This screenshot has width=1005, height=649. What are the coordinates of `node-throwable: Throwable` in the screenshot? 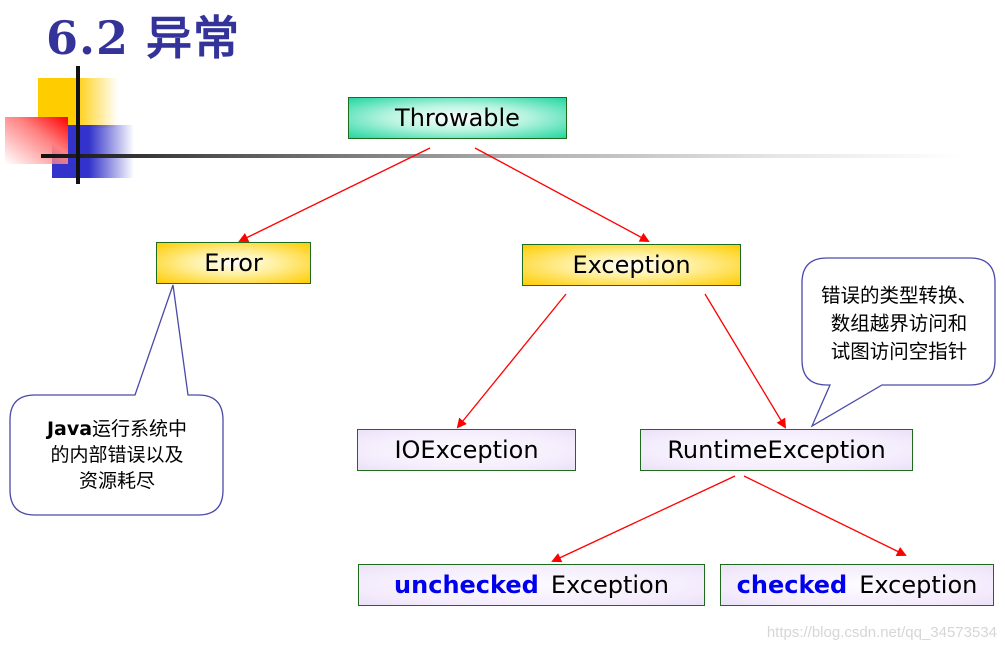 It's located at (457, 118).